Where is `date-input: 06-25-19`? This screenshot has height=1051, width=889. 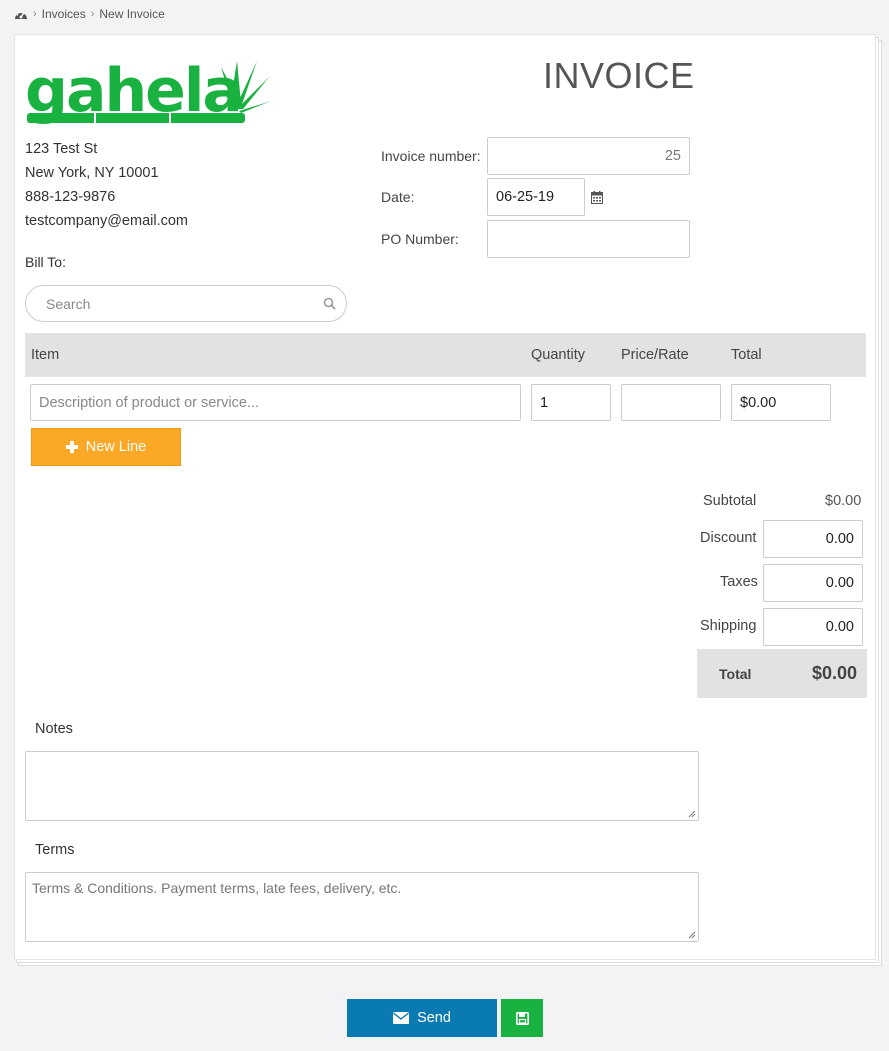 date-input: 06-25-19 is located at coordinates (536, 197).